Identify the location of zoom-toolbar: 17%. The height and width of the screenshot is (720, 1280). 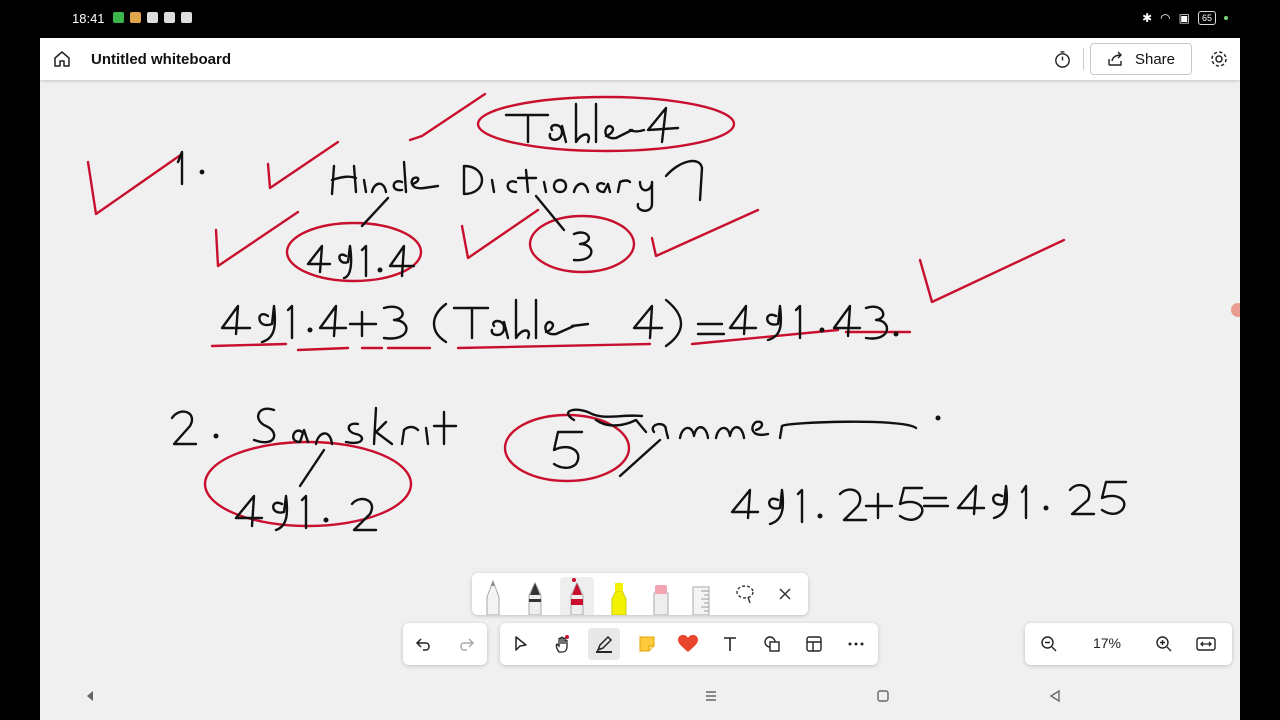
(1128, 644).